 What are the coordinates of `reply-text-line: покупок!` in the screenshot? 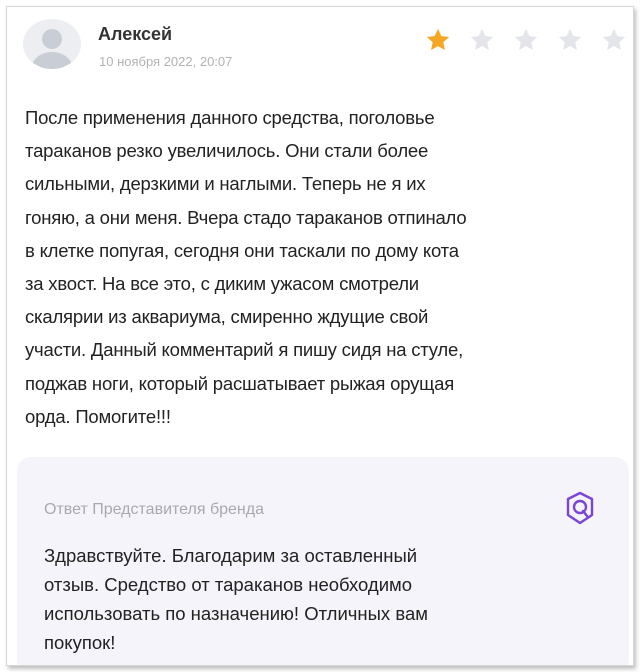 It's located at (80, 642).